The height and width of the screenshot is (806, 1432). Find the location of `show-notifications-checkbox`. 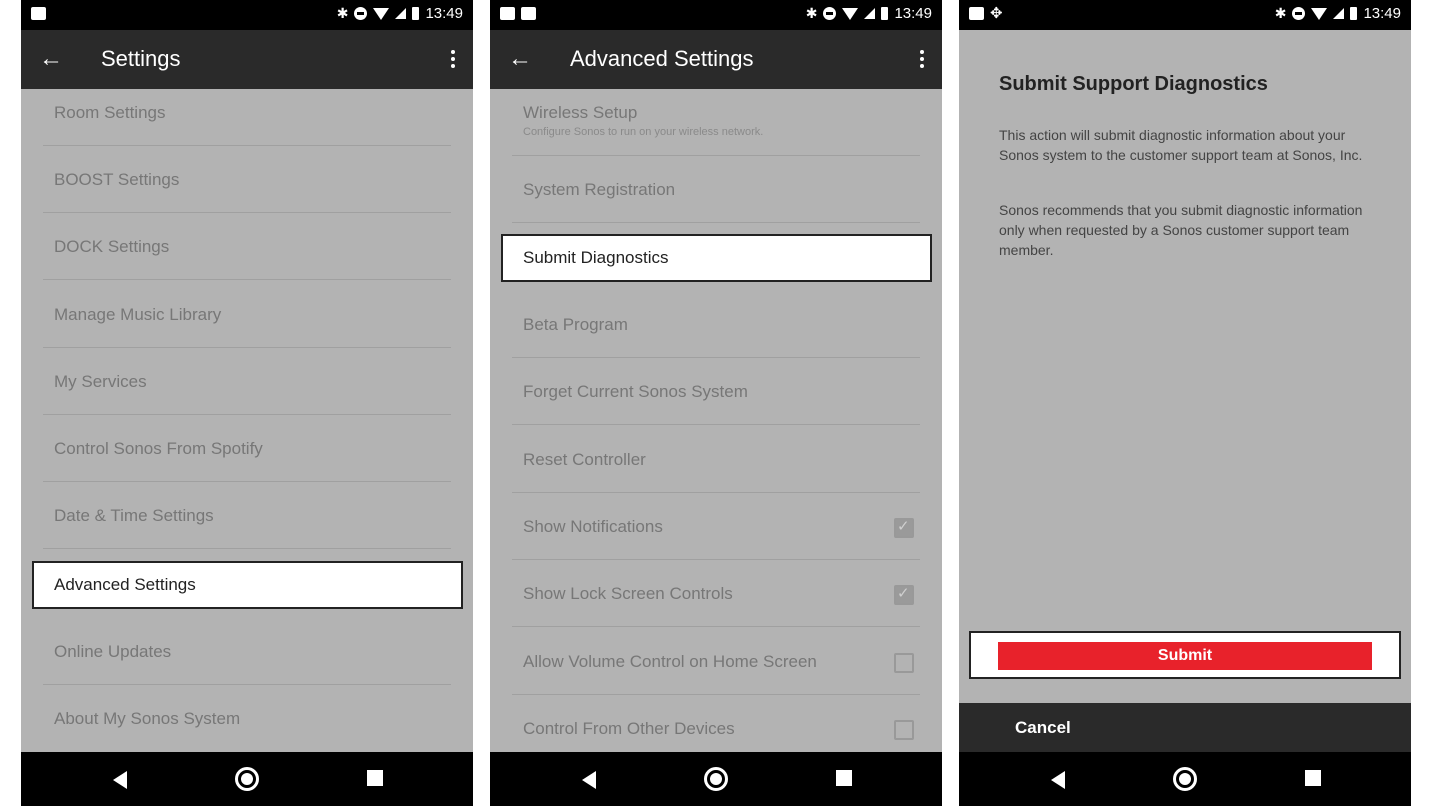

show-notifications-checkbox is located at coordinates (904, 527).